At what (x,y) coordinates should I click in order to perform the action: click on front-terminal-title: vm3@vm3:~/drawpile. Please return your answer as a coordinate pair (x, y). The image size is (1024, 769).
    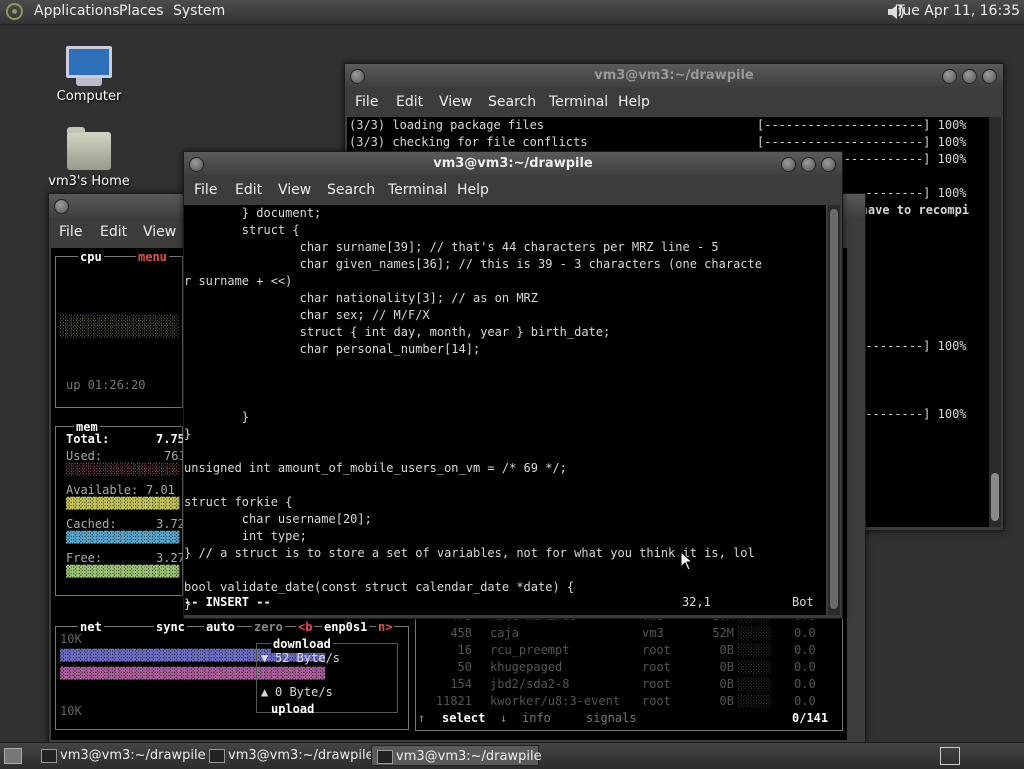
    Looking at the image, I should click on (513, 163).